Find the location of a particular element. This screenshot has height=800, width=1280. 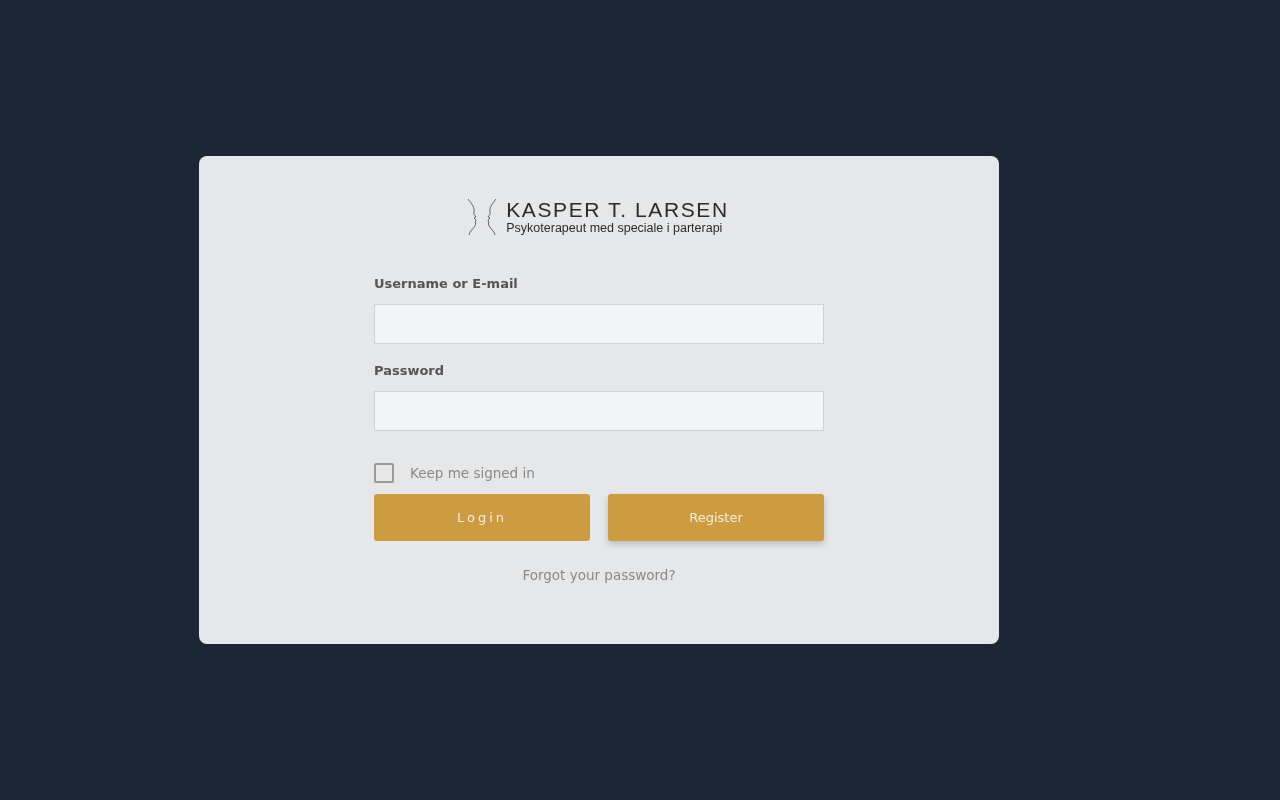

field-label: Password is located at coordinates (409, 370).